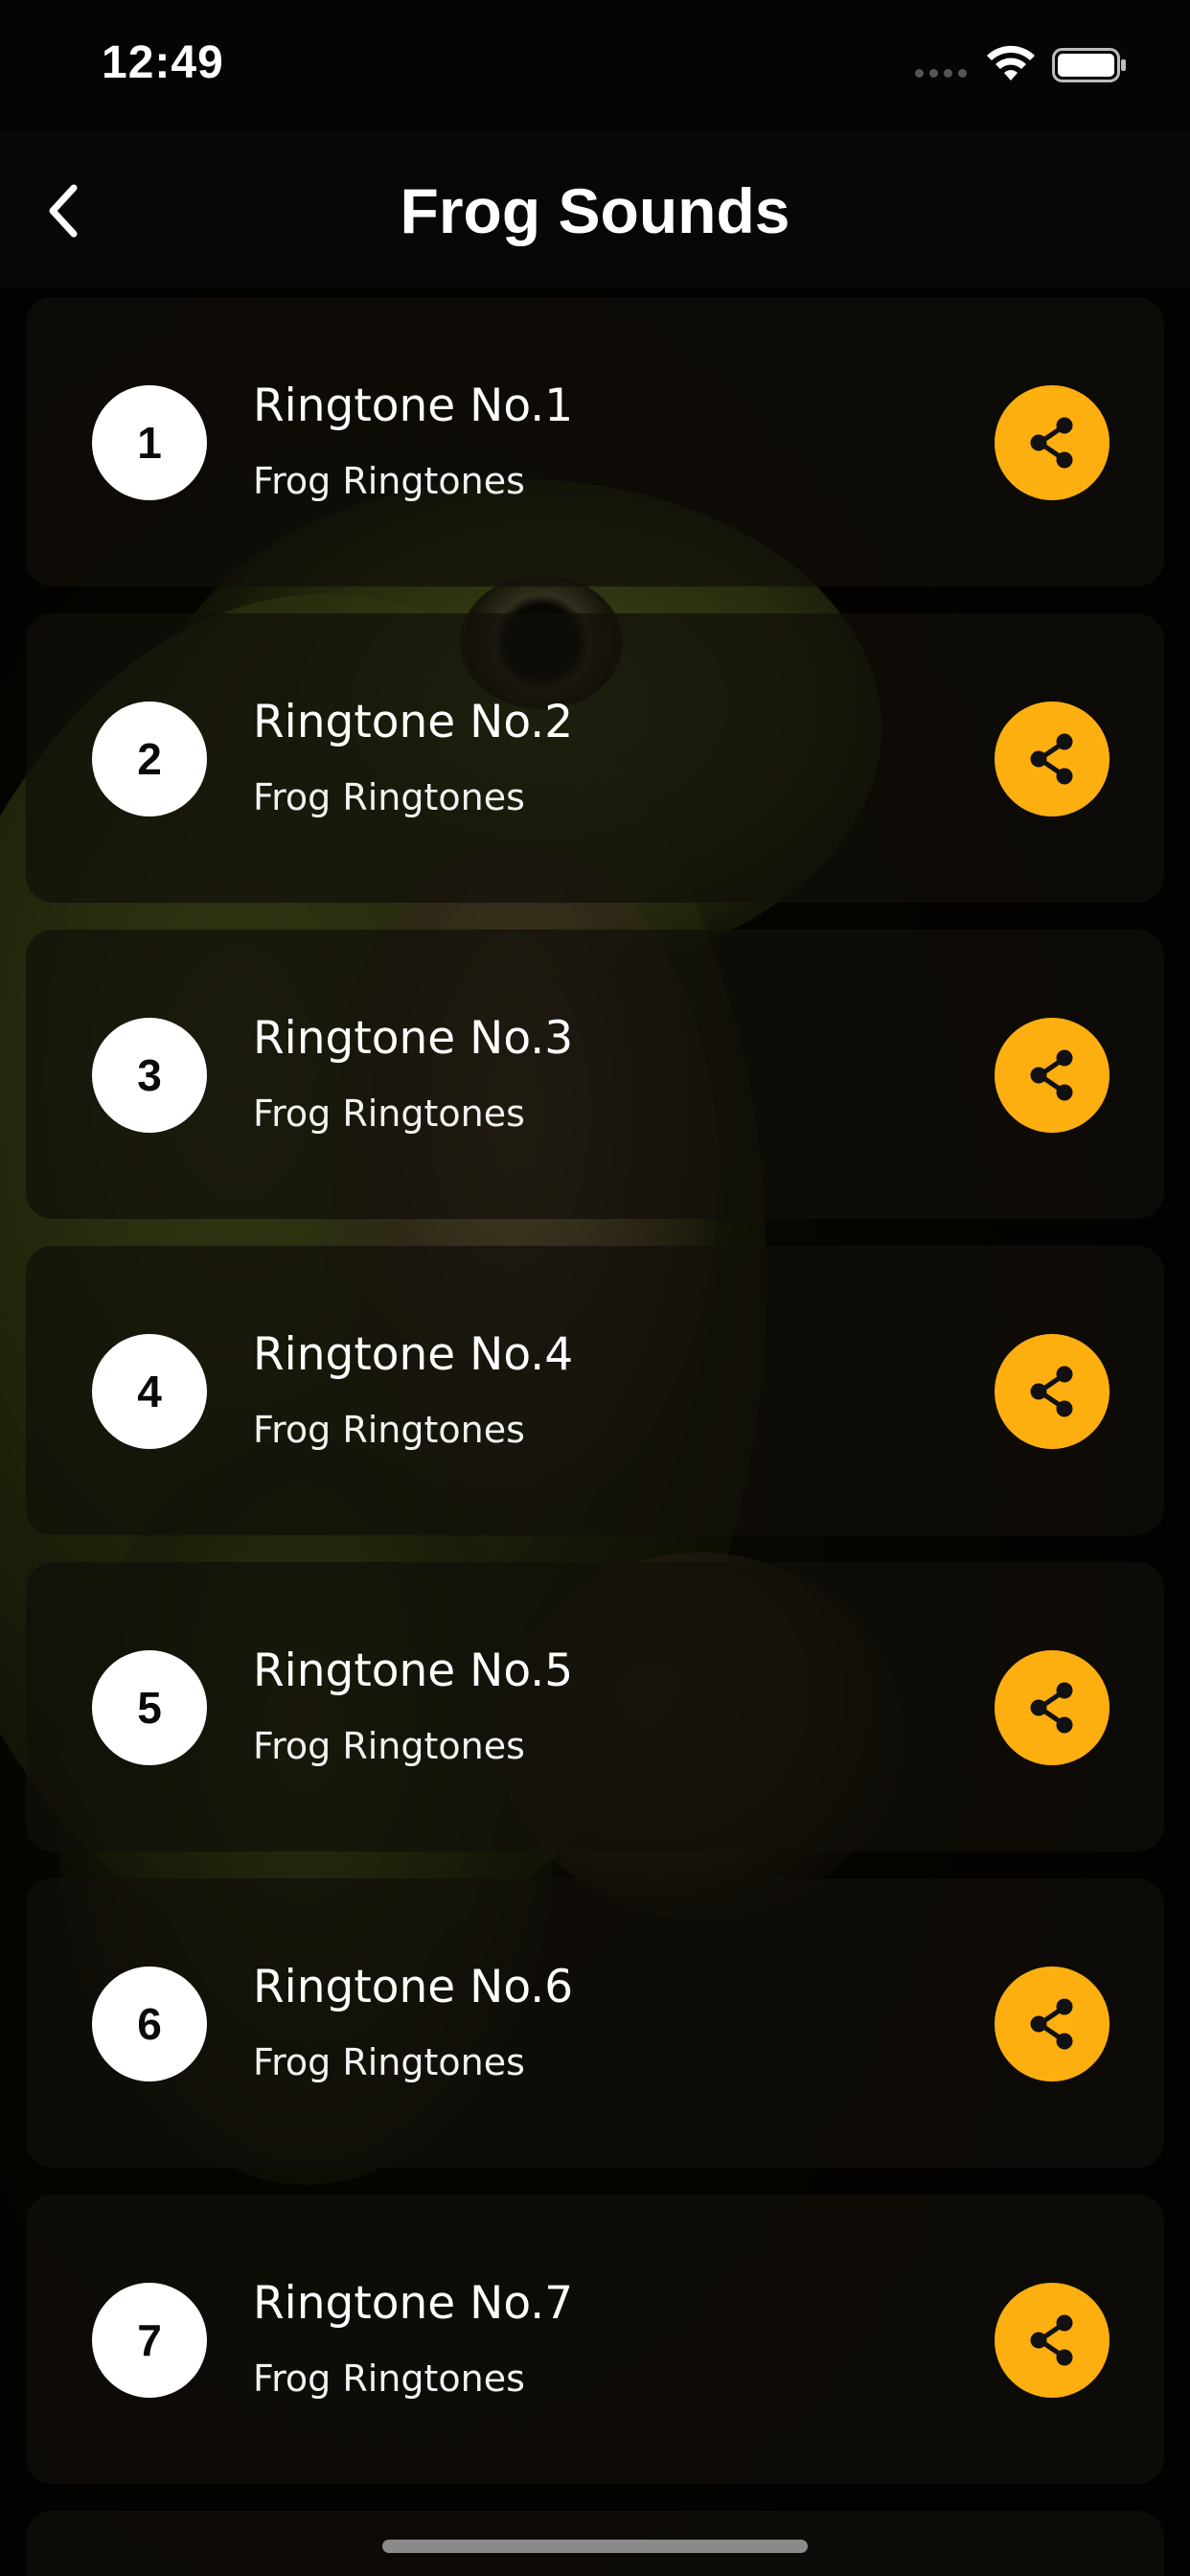 Image resolution: width=1190 pixels, height=2576 pixels. I want to click on ringtone-title: Ringtone No.4, so click(413, 1354).